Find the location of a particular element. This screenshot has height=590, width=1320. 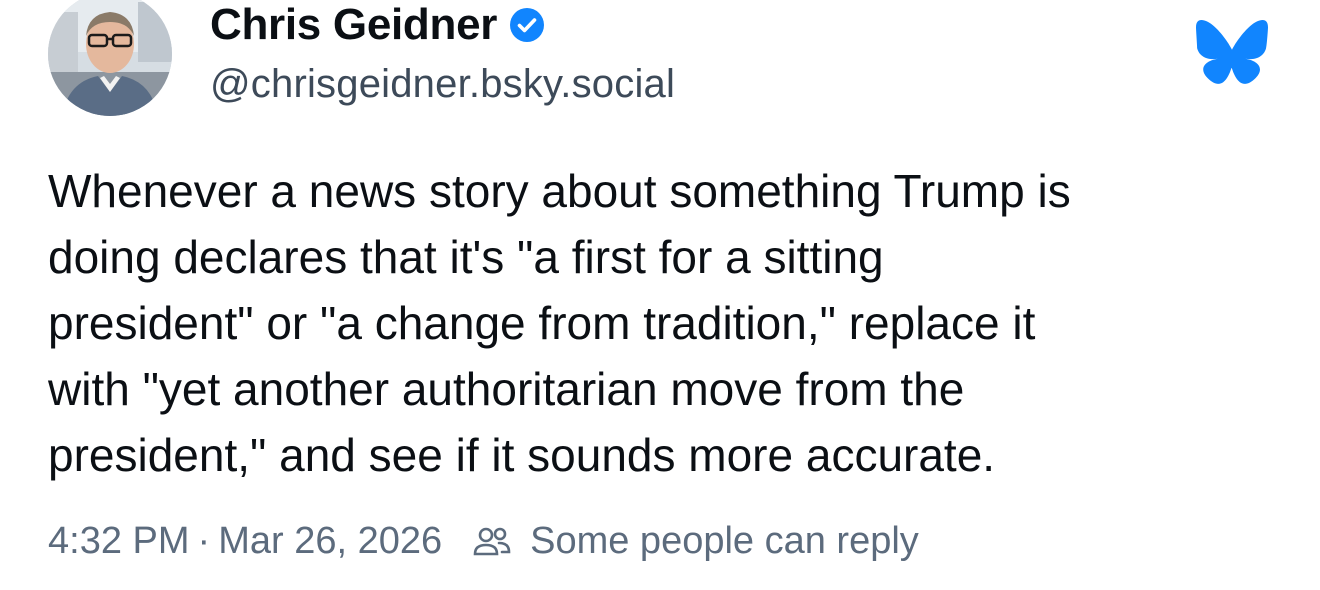

author-name-row: Chris Geidner is located at coordinates (442, 26).